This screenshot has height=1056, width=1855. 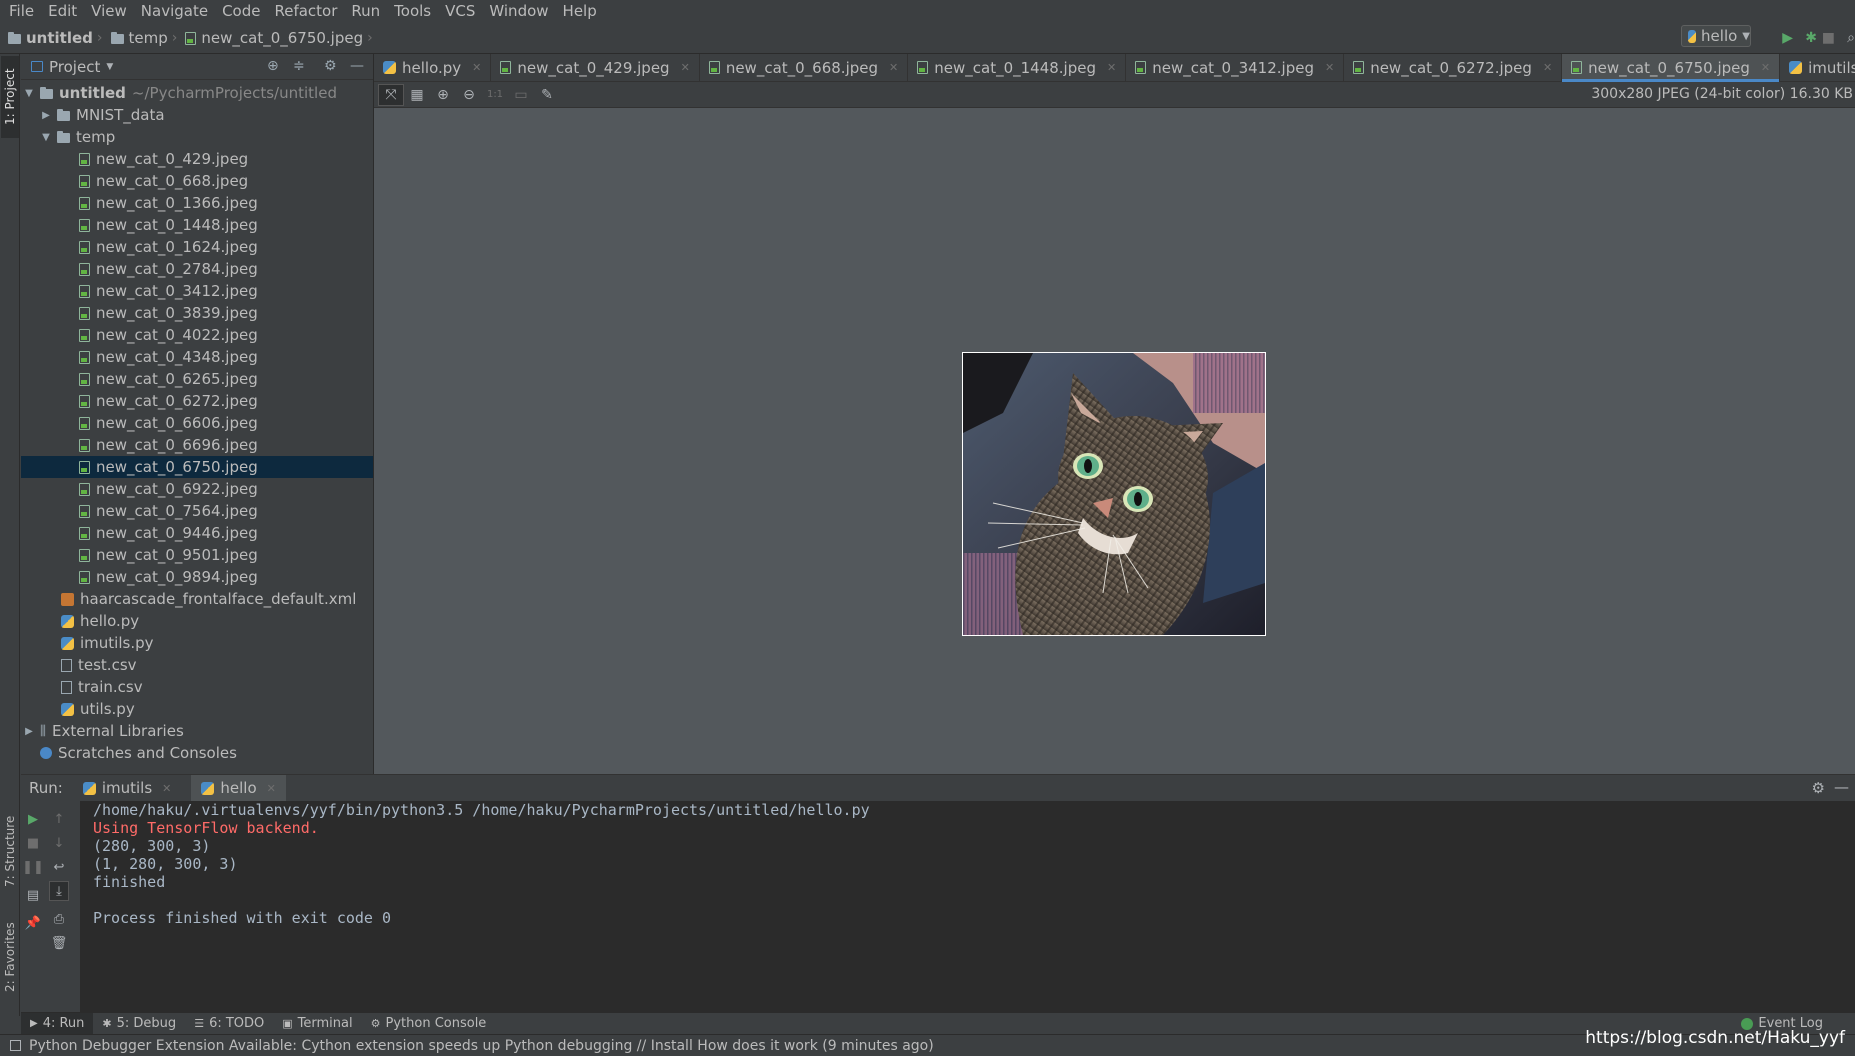 I want to click on menu-window: Window, so click(x=518, y=11).